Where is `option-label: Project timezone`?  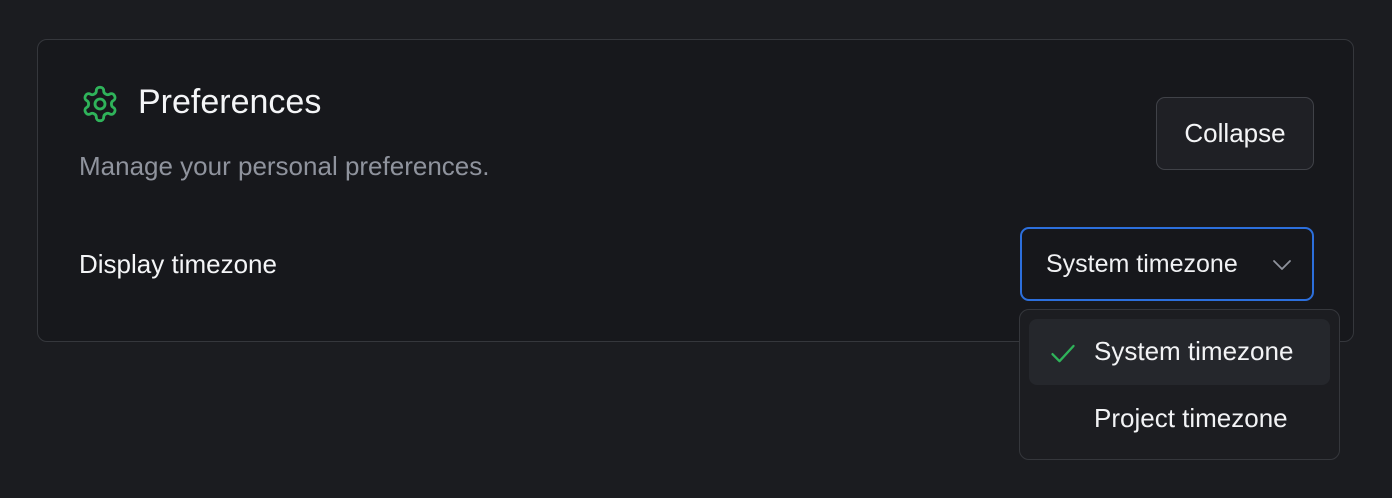 option-label: Project timezone is located at coordinates (1191, 418).